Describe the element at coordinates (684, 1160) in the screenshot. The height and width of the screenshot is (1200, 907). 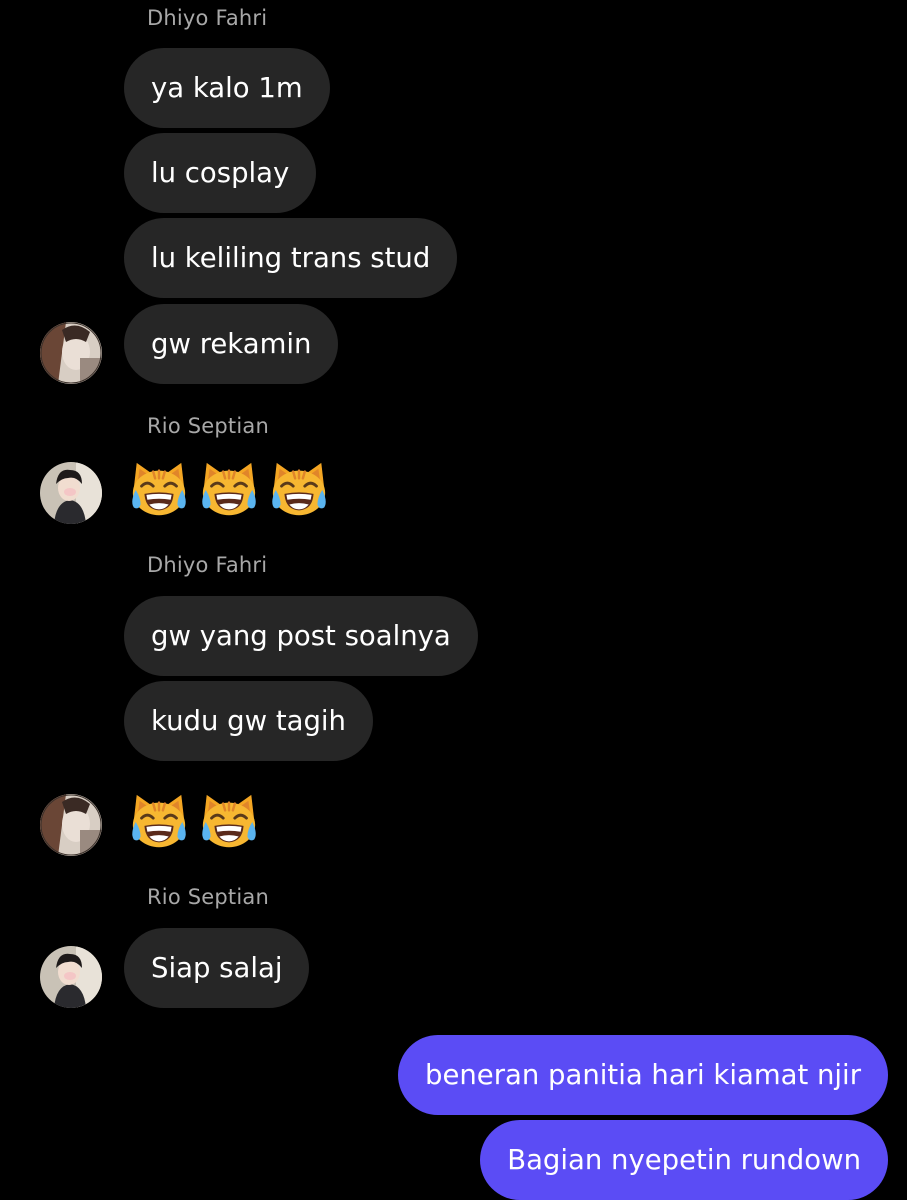
I see `outgoing-message-bubble: Bagian nyepetin rundown` at that location.